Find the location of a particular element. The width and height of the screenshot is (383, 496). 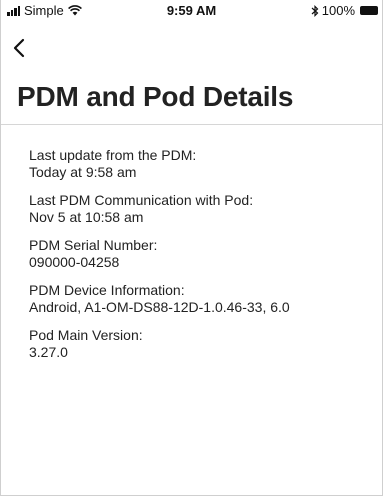

back-button is located at coordinates (21, 48).